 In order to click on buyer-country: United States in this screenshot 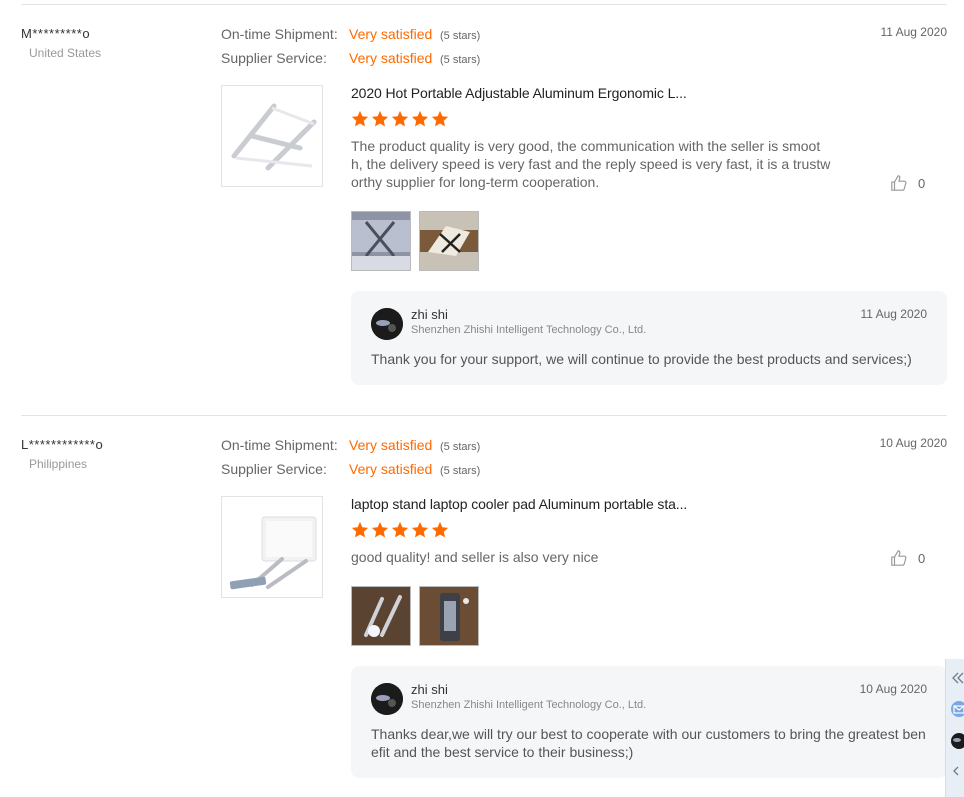, I will do `click(65, 53)`.